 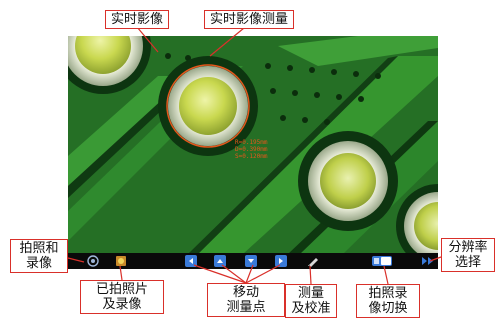 What do you see at coordinates (388, 301) in the screenshot?
I see `callout-capture-record-switch: 拍照录 像切换` at bounding box center [388, 301].